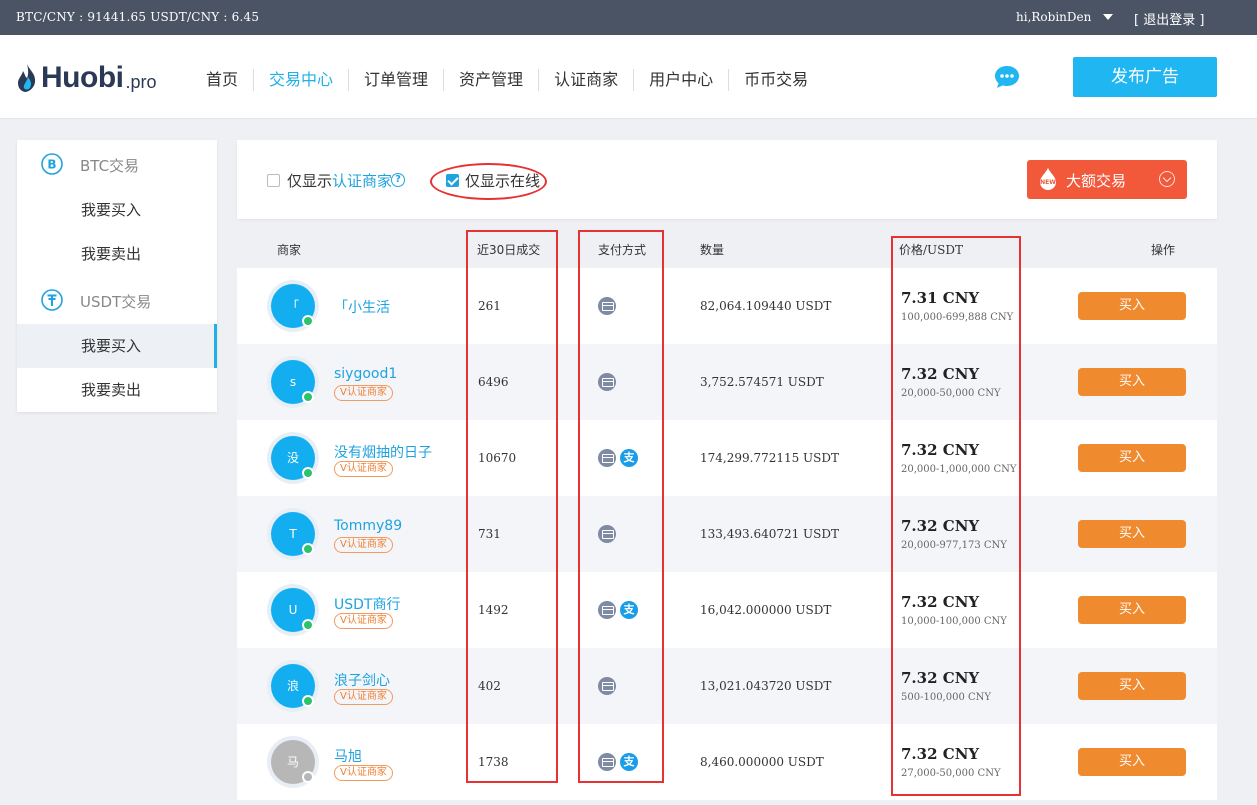 The width and height of the screenshot is (1257, 805). What do you see at coordinates (368, 526) in the screenshot?
I see `merchant-name-link: Tommy89` at bounding box center [368, 526].